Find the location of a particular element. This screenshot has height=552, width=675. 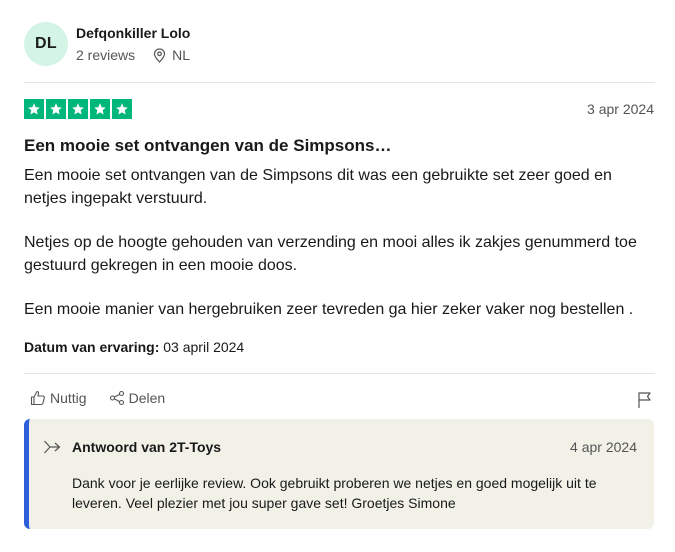

share-icon is located at coordinates (116, 398).